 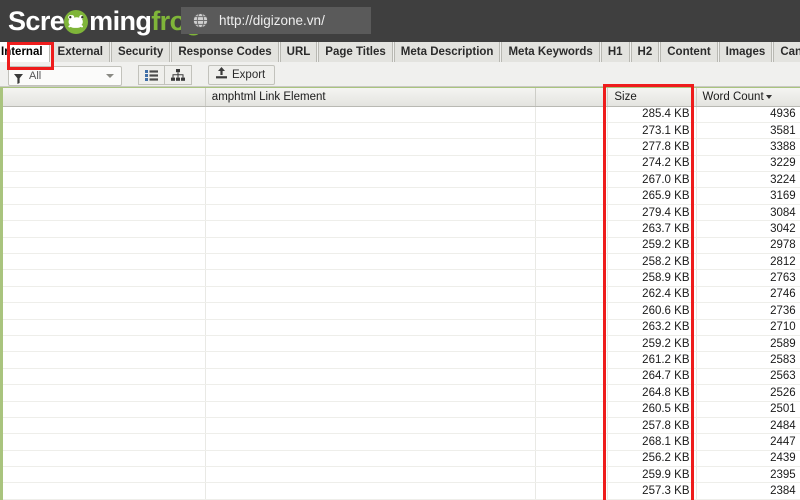 What do you see at coordinates (401, 426) in the screenshot?
I see `table-row: 257.8 KB 2484` at bounding box center [401, 426].